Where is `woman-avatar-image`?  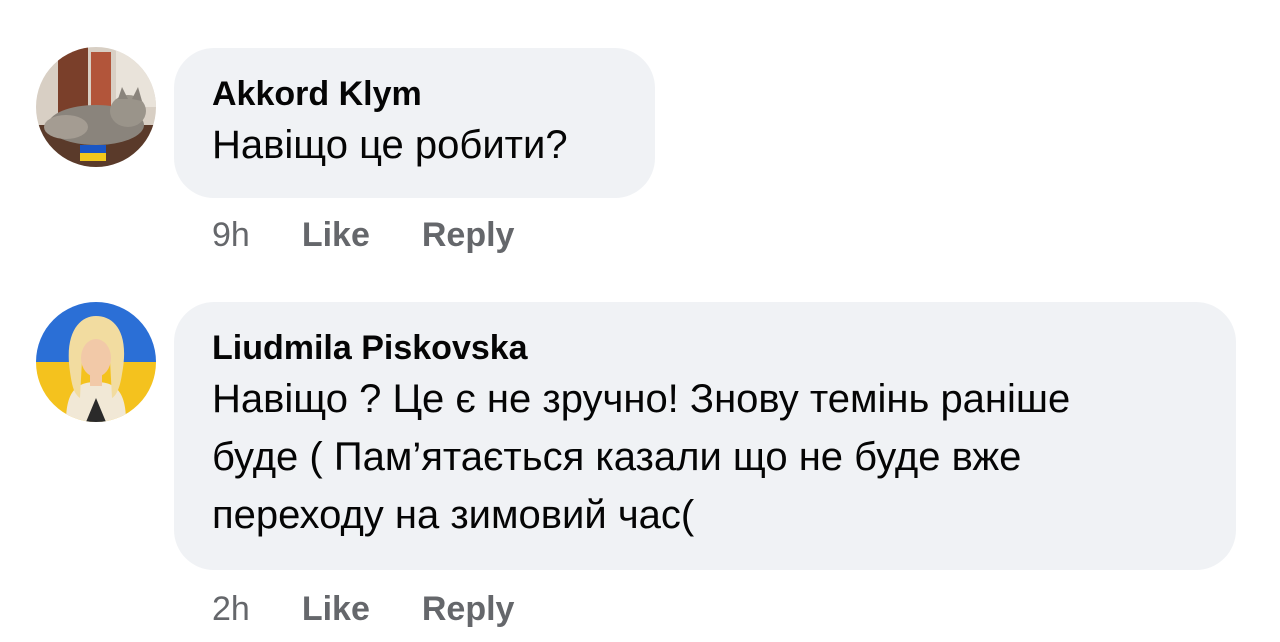 woman-avatar-image is located at coordinates (96, 362).